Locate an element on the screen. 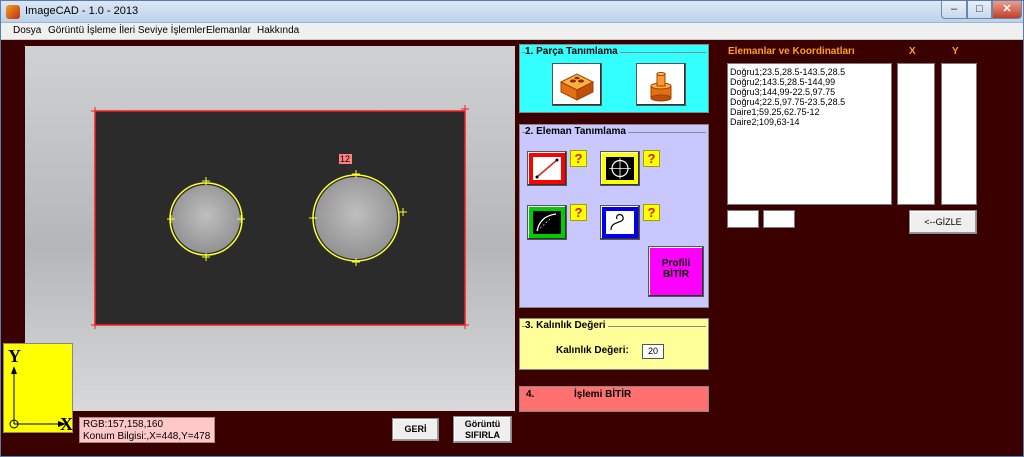  finish-process-panel: 4. İşlemi BİTİR is located at coordinates (614, 399).